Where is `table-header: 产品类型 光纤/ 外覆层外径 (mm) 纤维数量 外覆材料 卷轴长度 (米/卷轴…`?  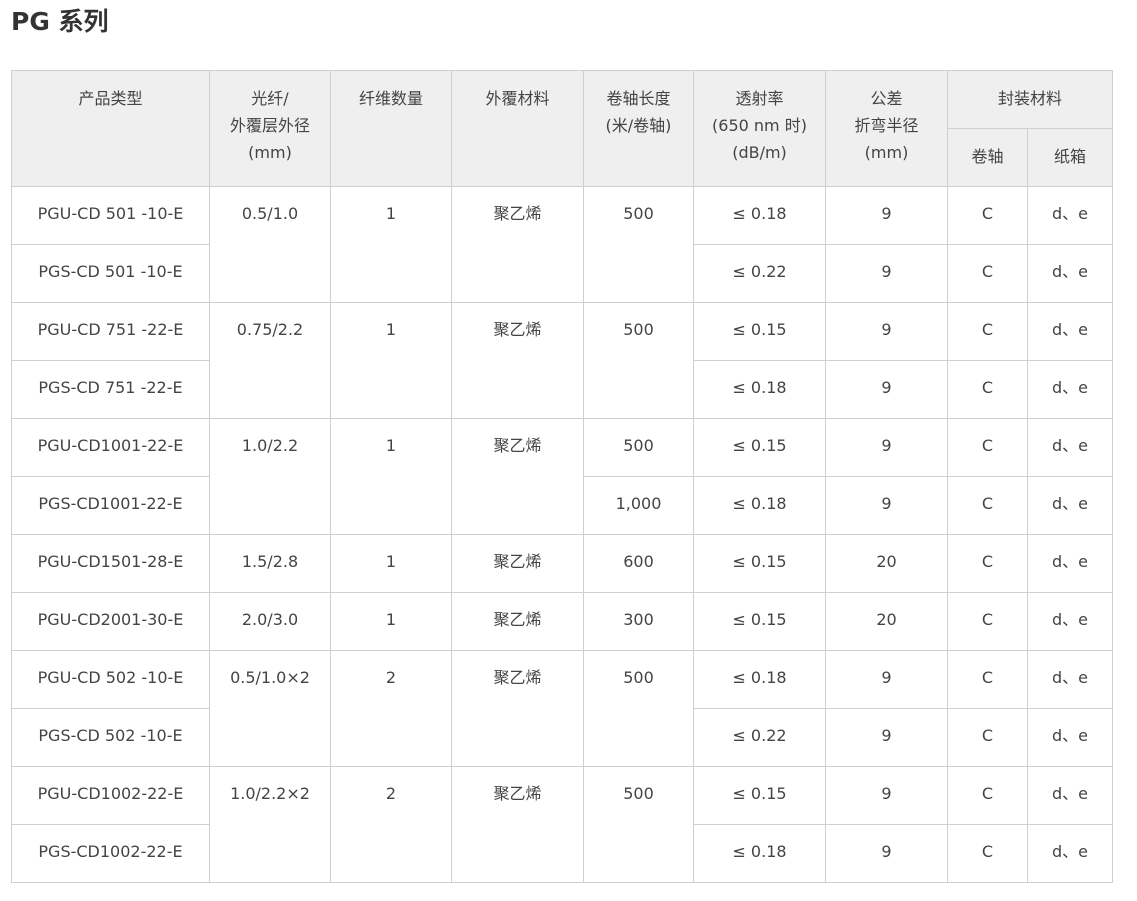 table-header: 产品类型 光纤/ 外覆层外径 (mm) 纤维数量 外覆材料 卷轴长度 (米/卷轴… is located at coordinates (562, 128).